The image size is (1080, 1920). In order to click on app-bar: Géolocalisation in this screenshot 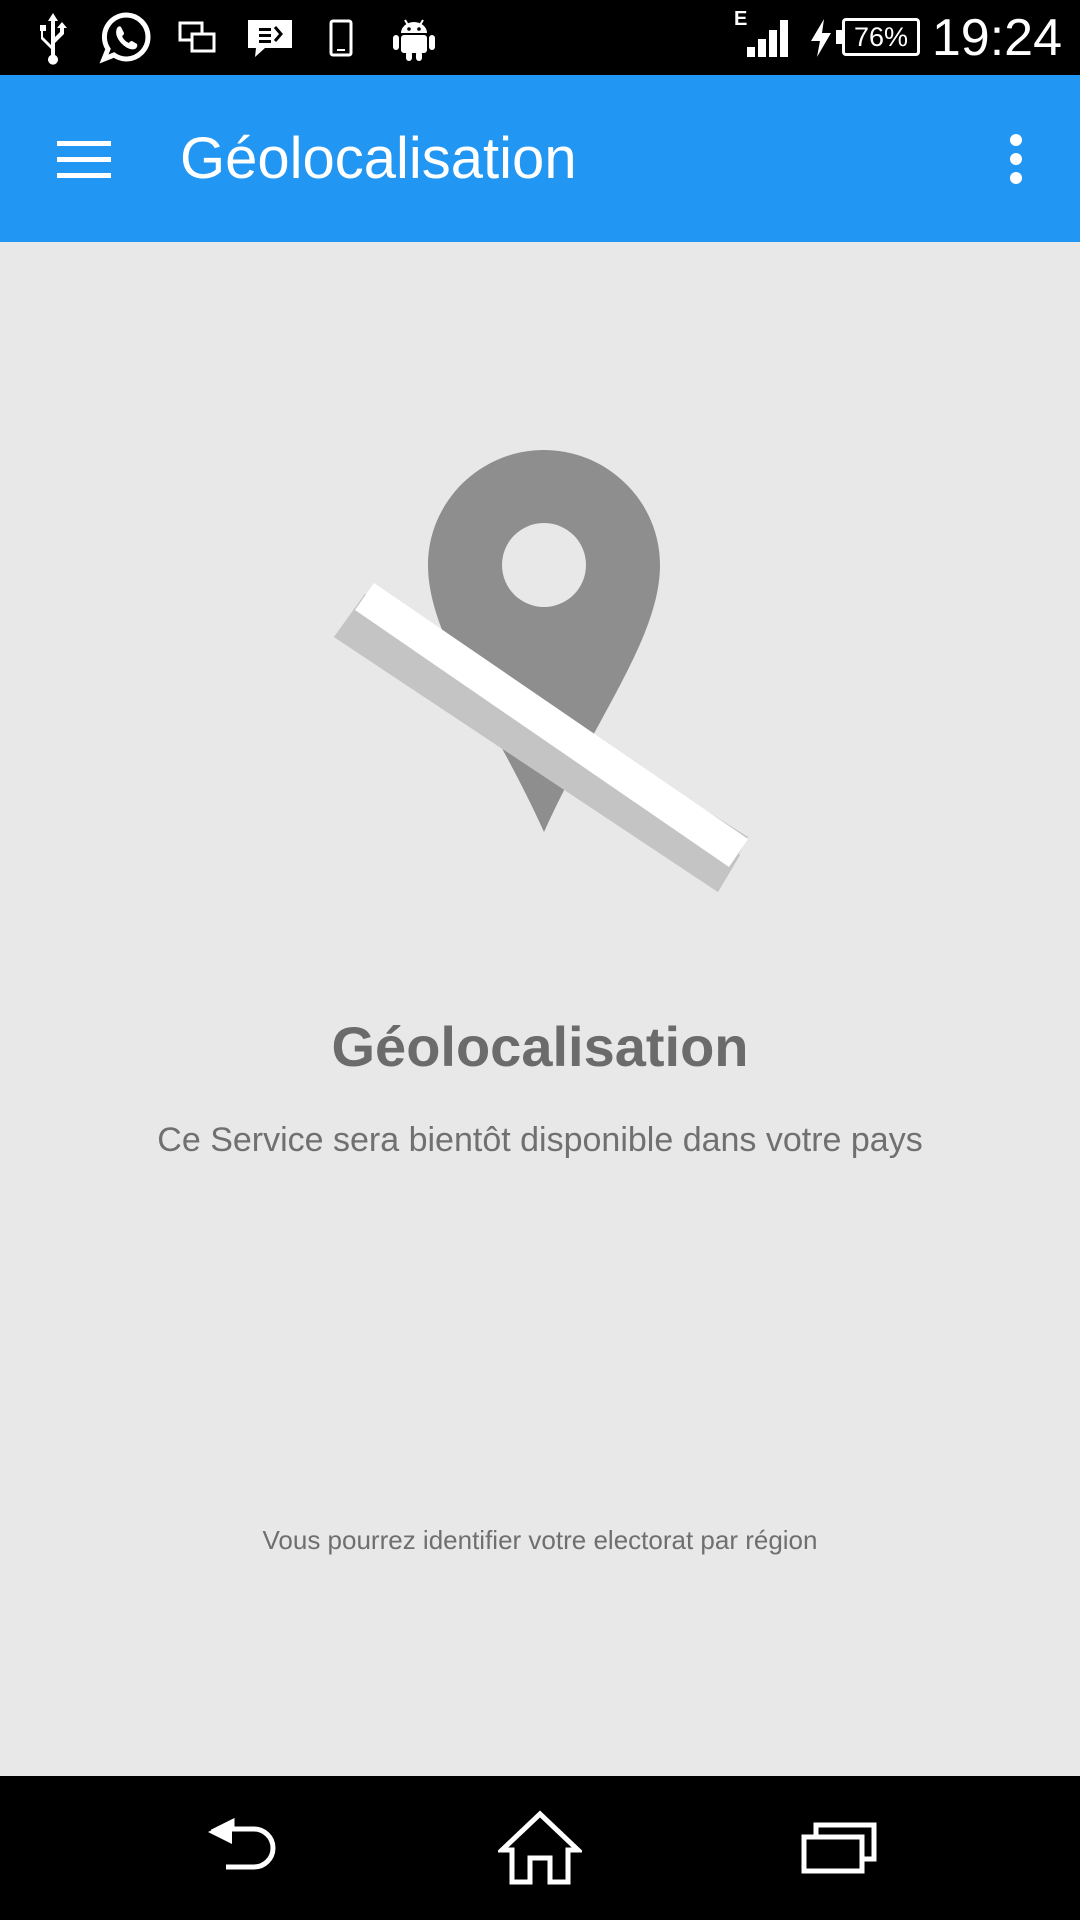, I will do `click(540, 158)`.